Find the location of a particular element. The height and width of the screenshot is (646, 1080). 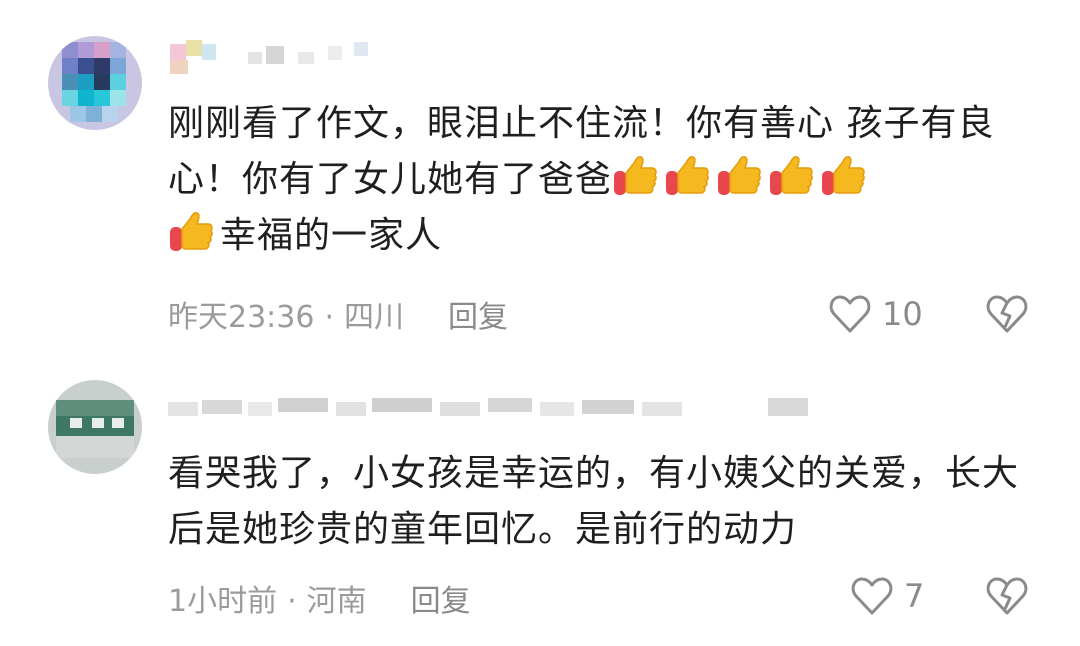

like-count: 10 is located at coordinates (902, 314).